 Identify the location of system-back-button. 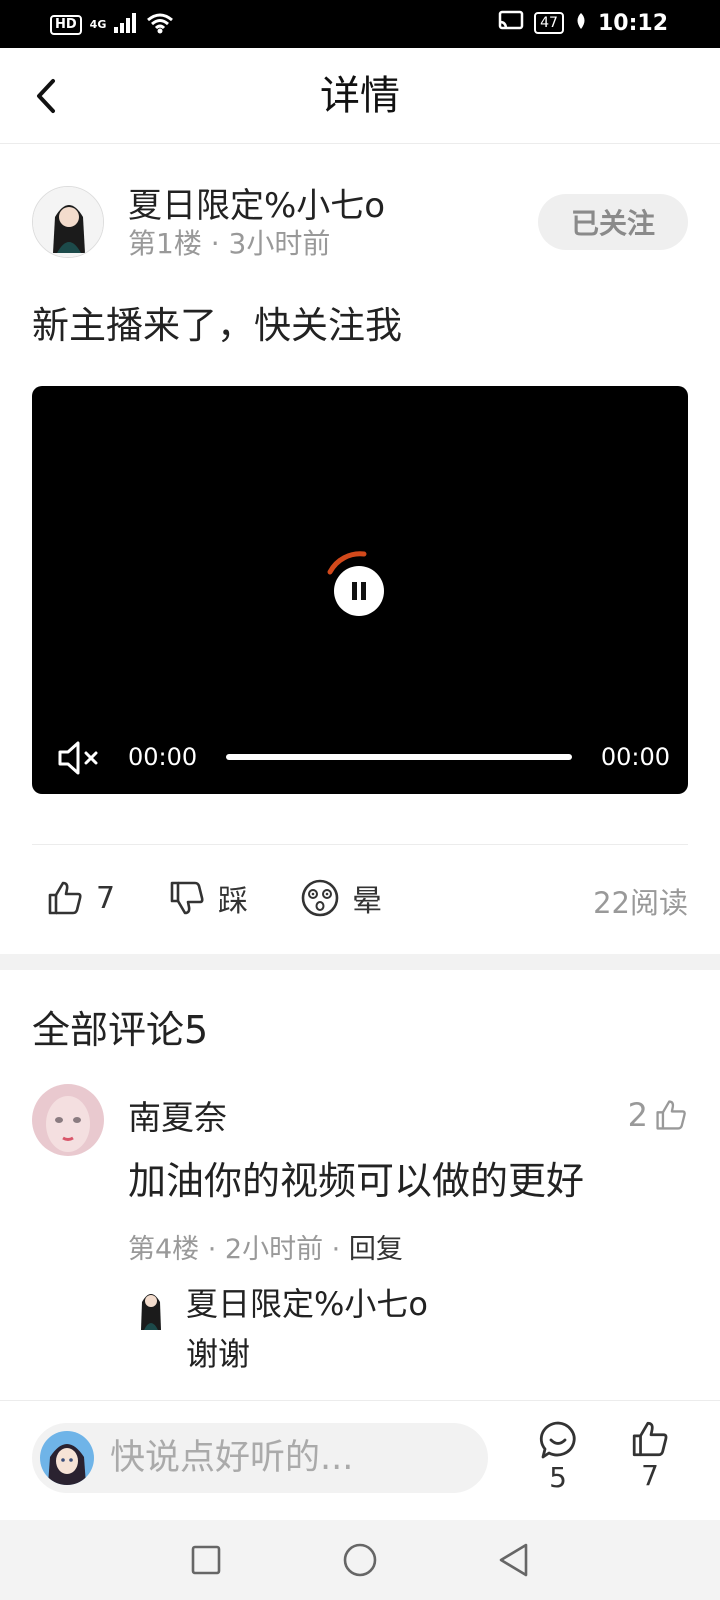
(514, 1560).